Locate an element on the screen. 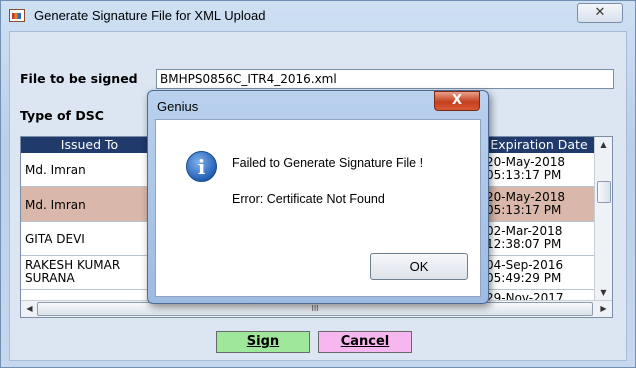 The width and height of the screenshot is (636, 368). sign-button: Sign is located at coordinates (263, 342).